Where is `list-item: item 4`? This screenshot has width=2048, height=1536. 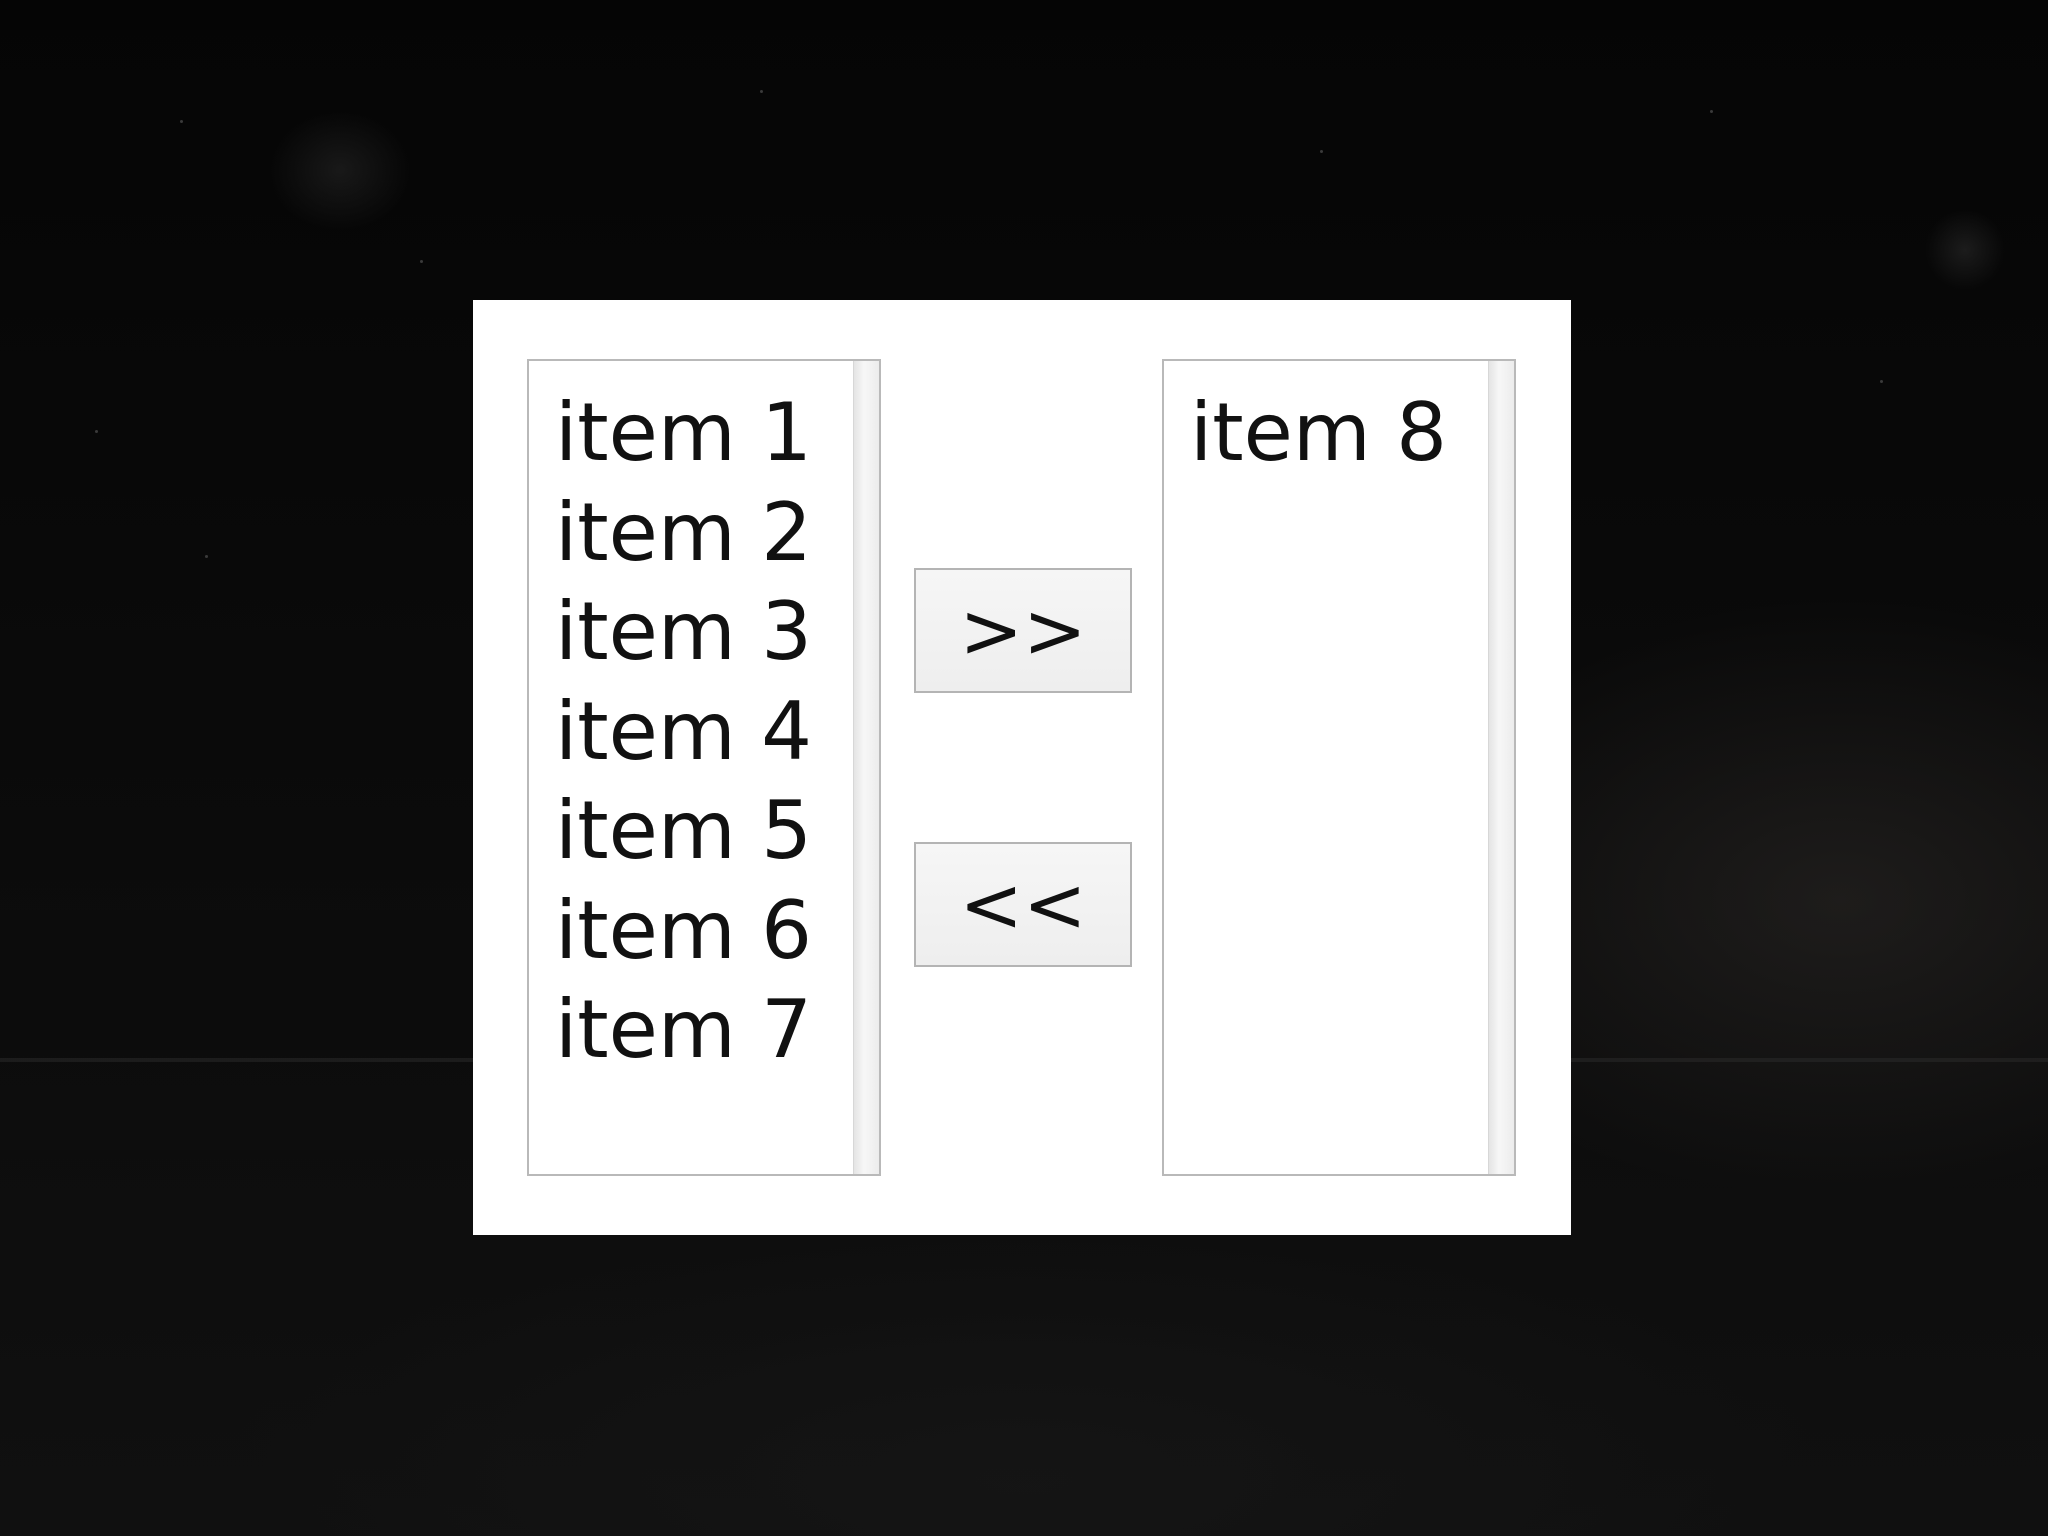
list-item: item 4 is located at coordinates (699, 732).